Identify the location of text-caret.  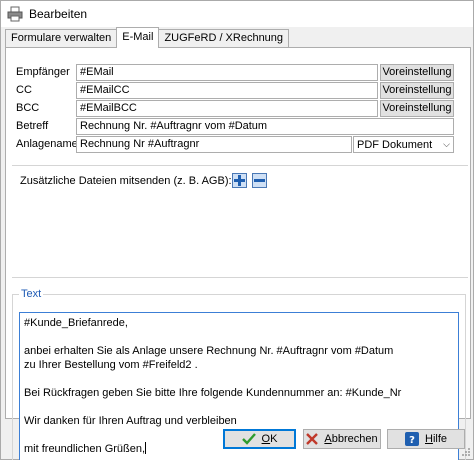
(146, 448).